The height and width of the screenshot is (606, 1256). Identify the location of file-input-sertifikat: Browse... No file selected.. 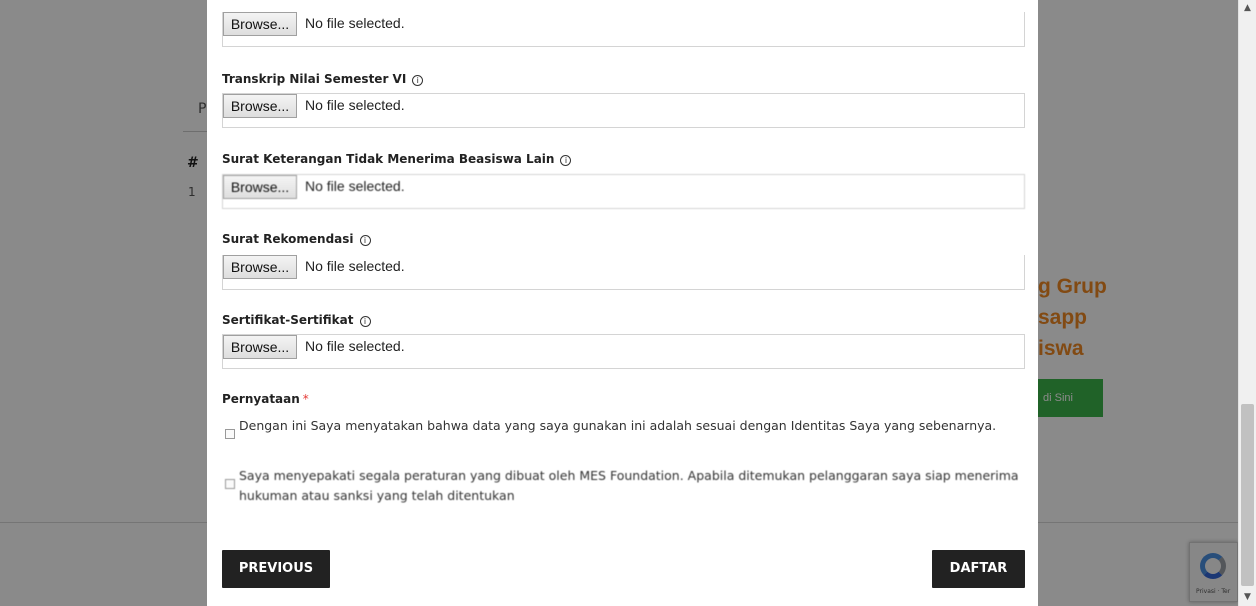
(623, 351).